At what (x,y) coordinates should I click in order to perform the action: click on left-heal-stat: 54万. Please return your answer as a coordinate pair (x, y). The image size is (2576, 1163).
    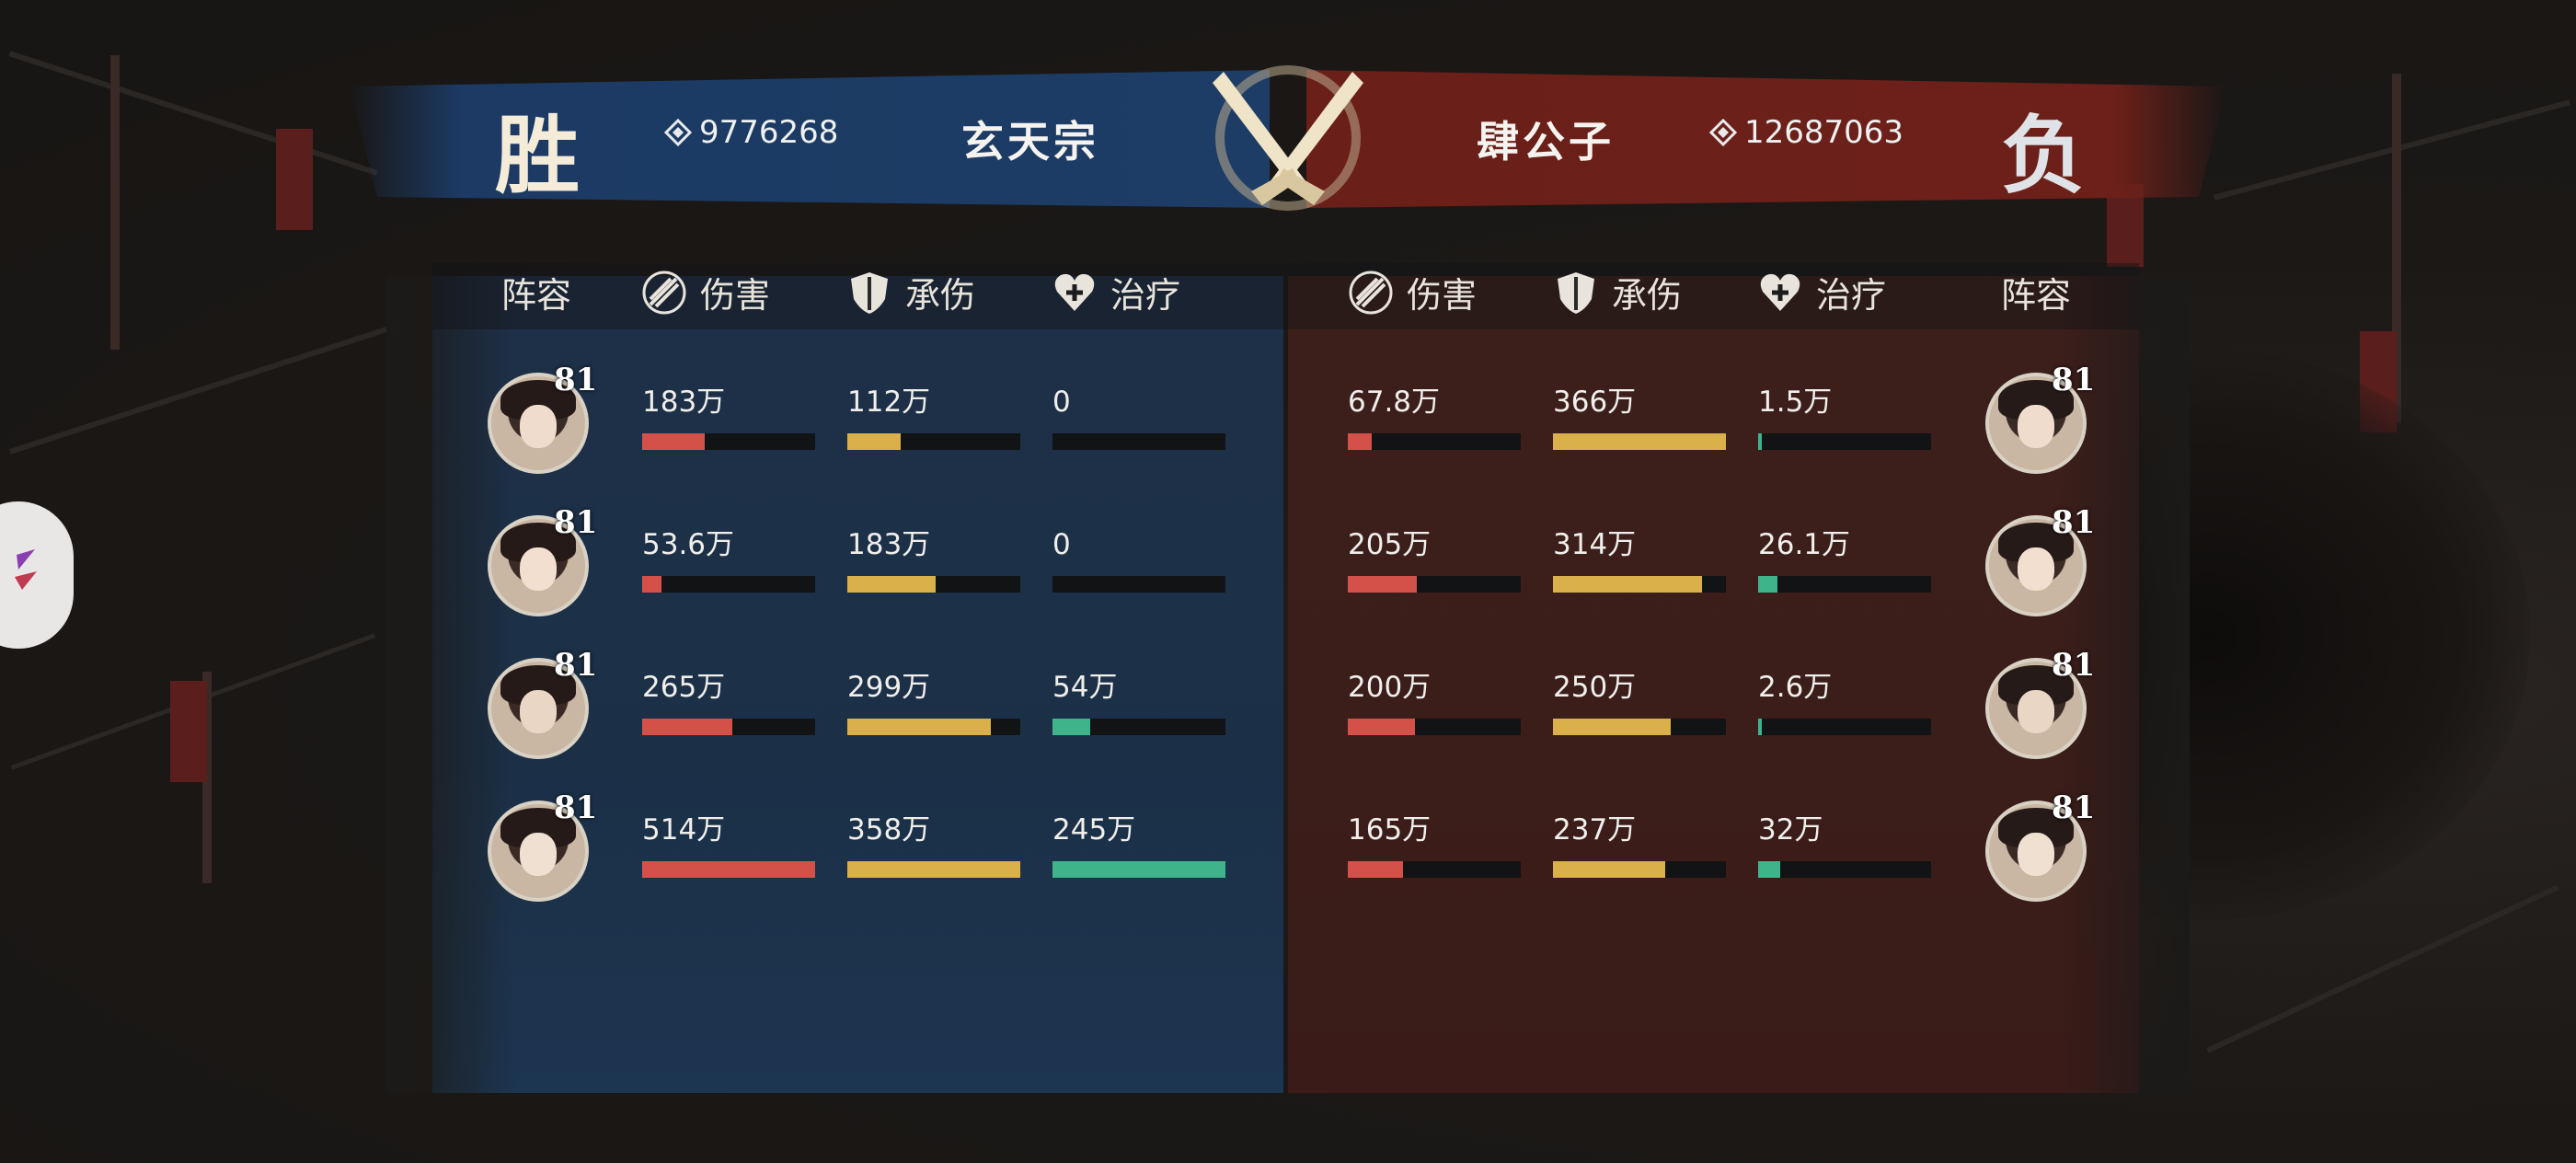
    Looking at the image, I should click on (1138, 702).